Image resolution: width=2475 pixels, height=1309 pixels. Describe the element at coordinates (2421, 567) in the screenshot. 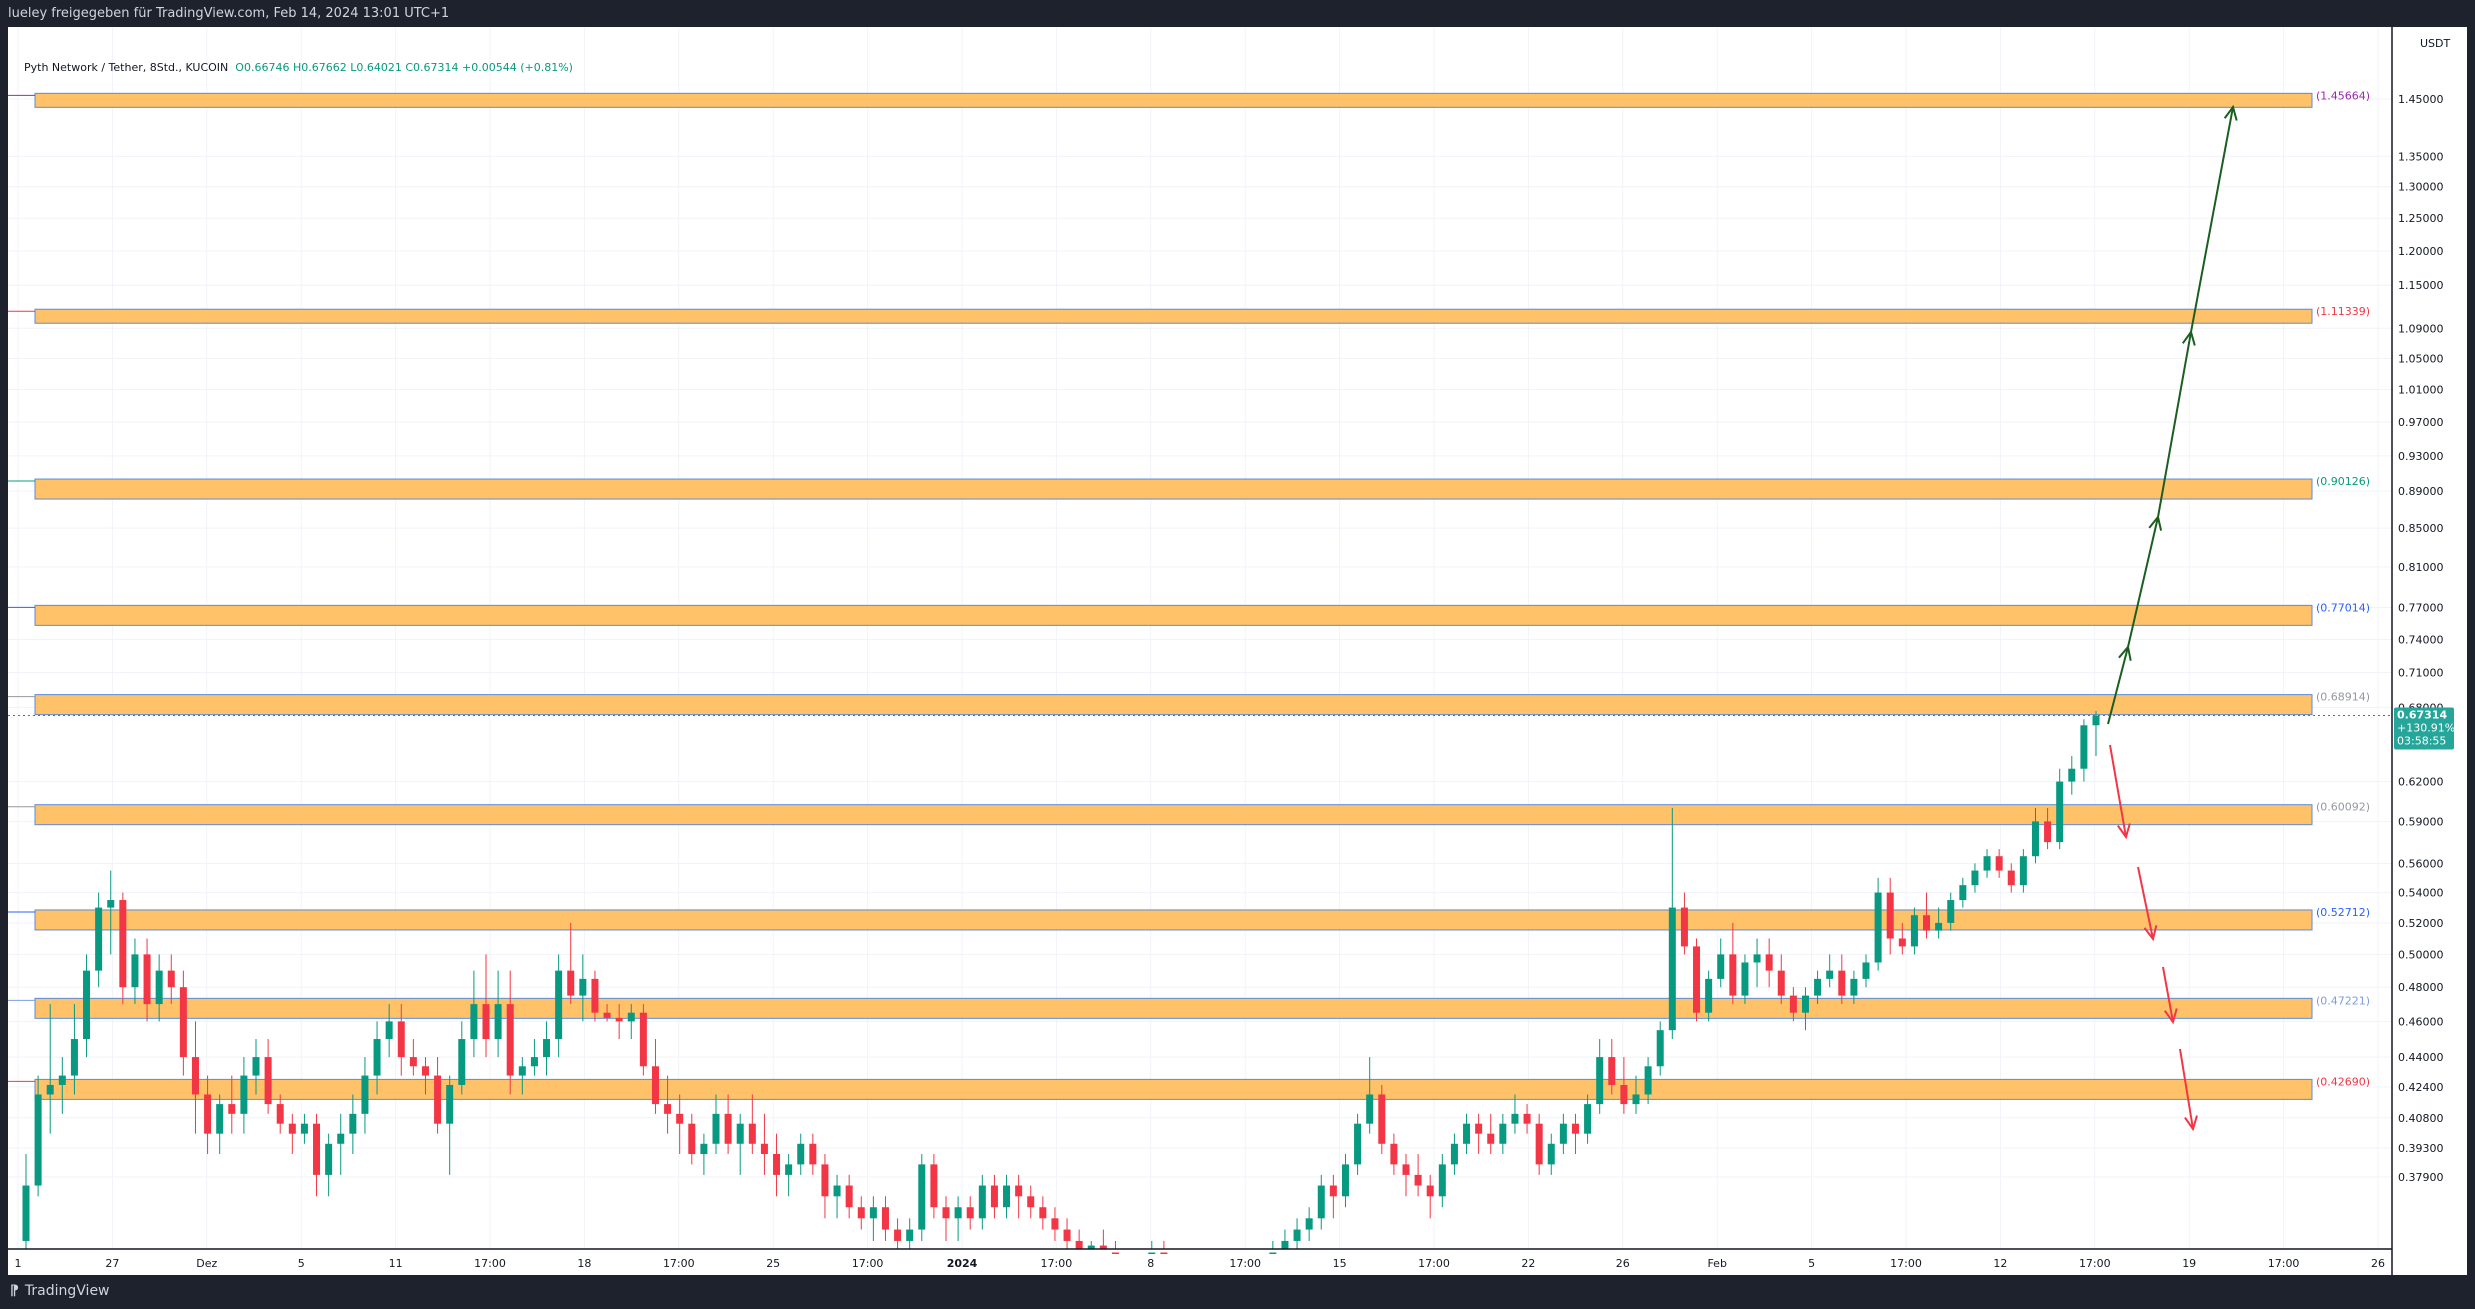

I see `y-tick-label: 0.81000` at that location.